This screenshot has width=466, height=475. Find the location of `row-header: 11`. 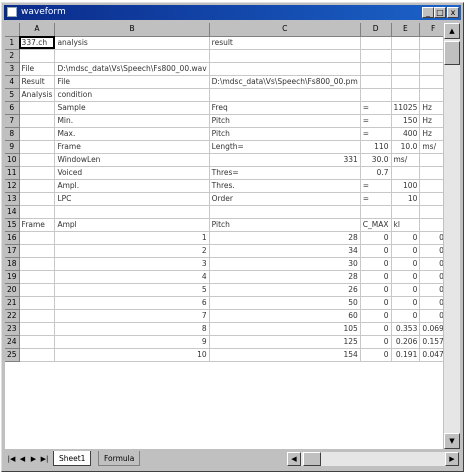

row-header: 11 is located at coordinates (12, 173).